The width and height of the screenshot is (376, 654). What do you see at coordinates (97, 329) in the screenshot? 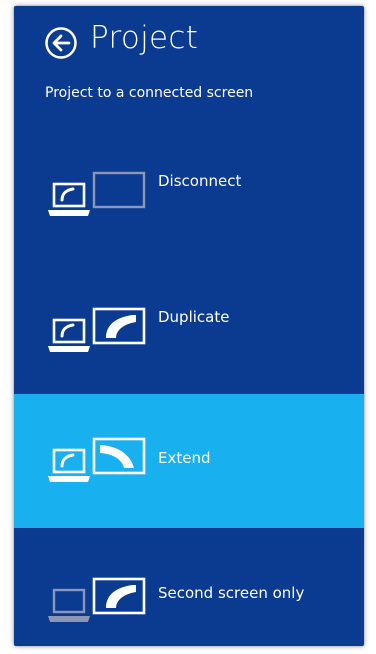
I see `duplicate-icon` at bounding box center [97, 329].